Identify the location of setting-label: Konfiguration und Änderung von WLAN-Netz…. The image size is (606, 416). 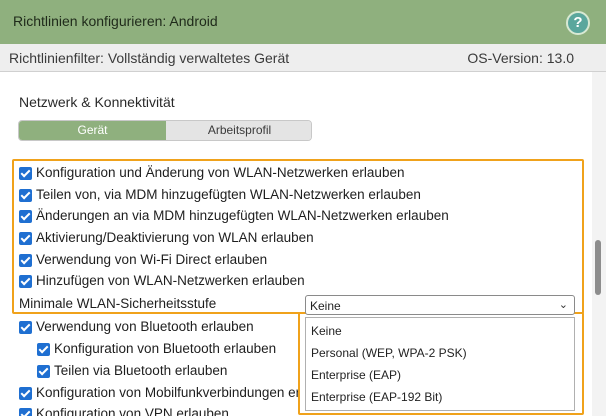
(220, 172).